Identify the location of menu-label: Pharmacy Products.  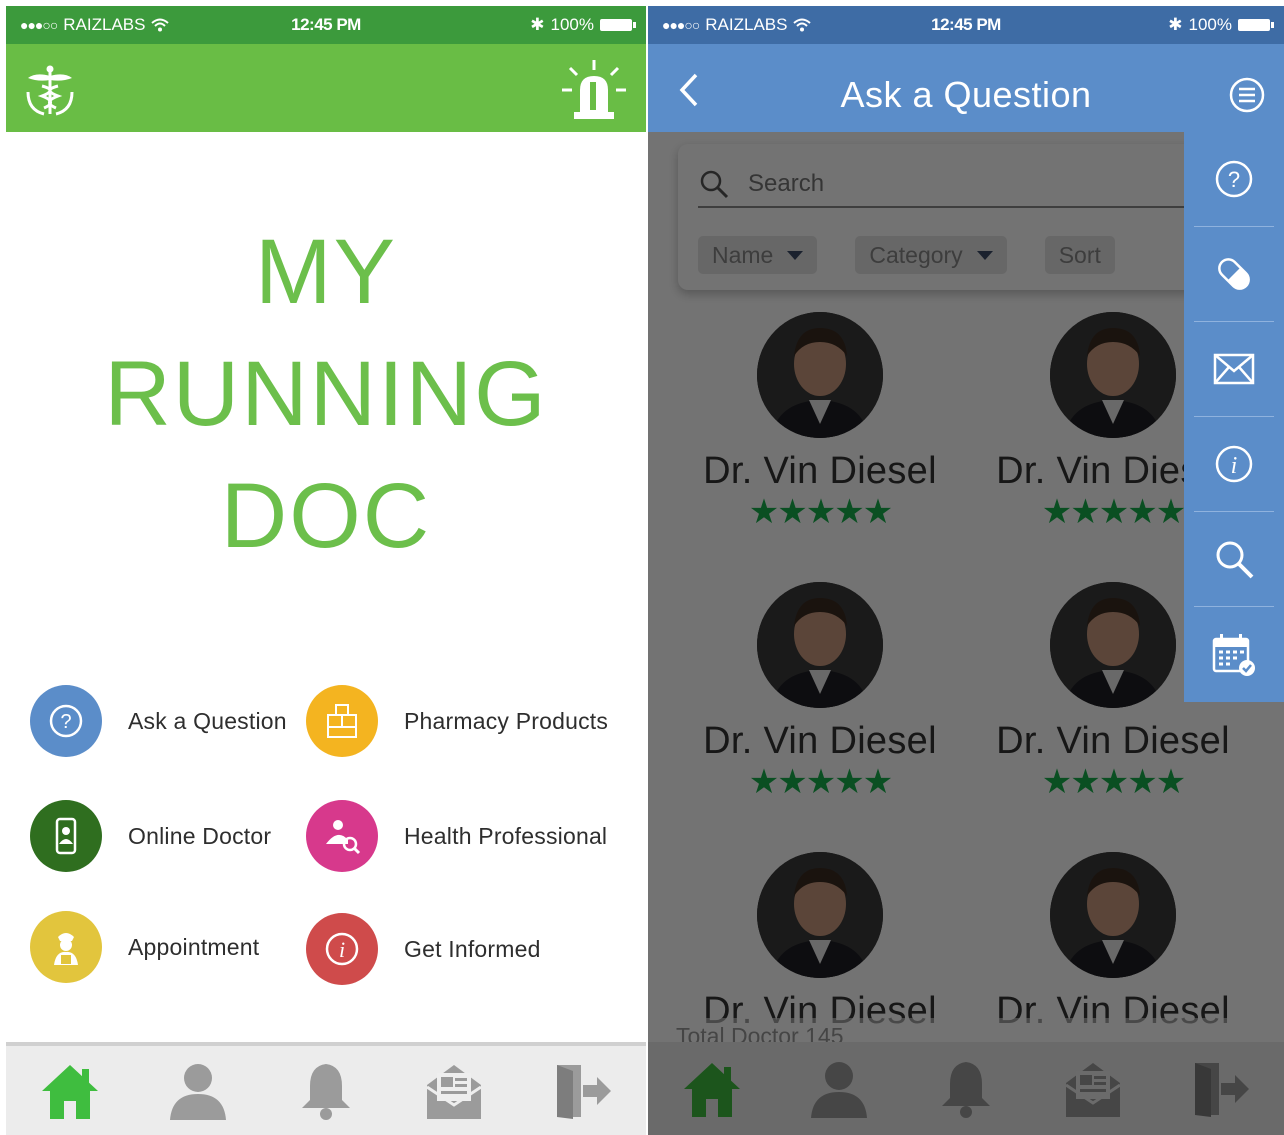
(506, 720).